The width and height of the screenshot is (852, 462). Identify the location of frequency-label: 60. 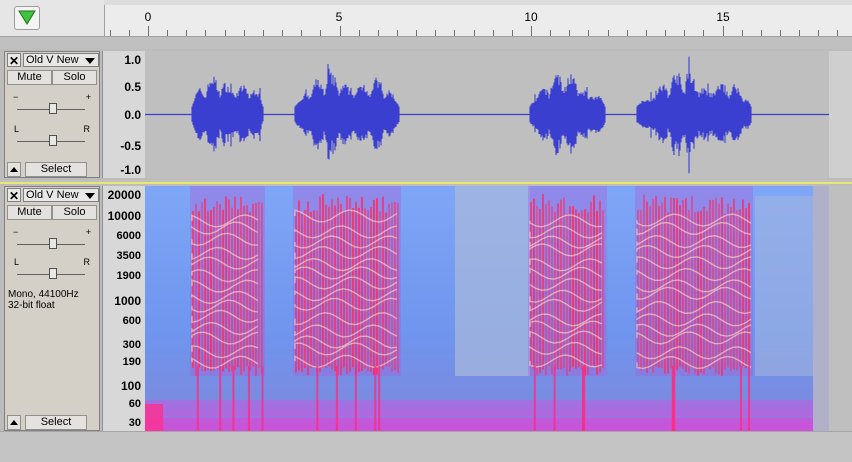
(134, 404).